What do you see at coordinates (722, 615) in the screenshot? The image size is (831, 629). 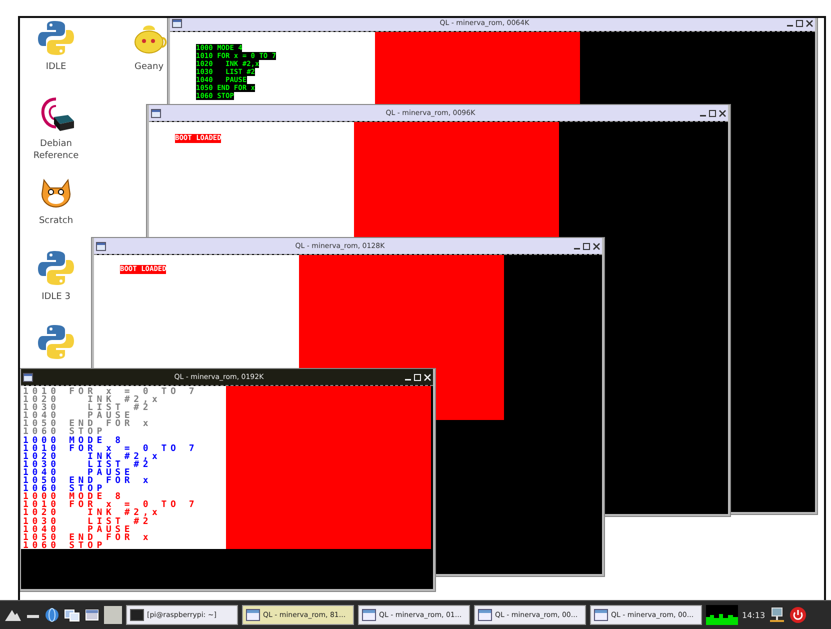 I see `cpu-graph-icon` at bounding box center [722, 615].